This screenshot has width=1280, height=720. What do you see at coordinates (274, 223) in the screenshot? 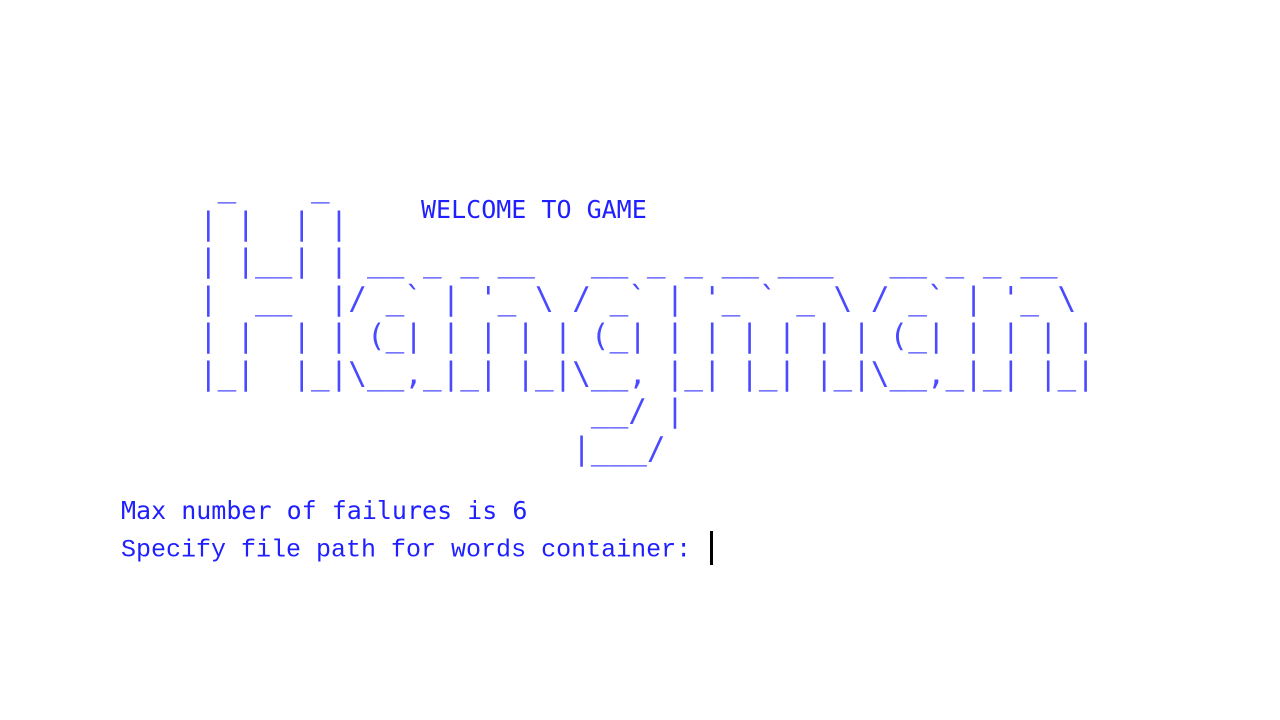
I see `banner-line: | | | |` at bounding box center [274, 223].